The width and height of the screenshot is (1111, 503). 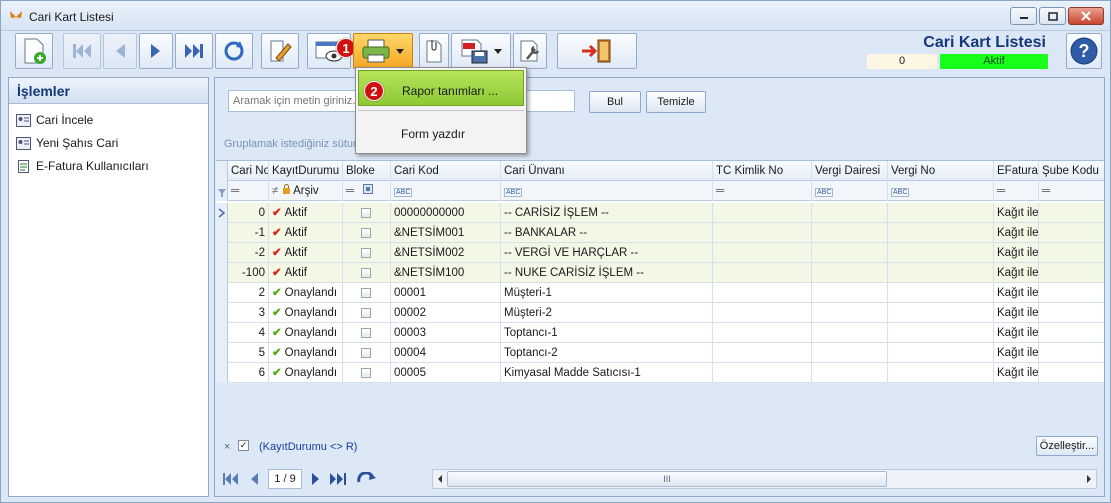 I want to click on table-cell: 00003, so click(x=446, y=333).